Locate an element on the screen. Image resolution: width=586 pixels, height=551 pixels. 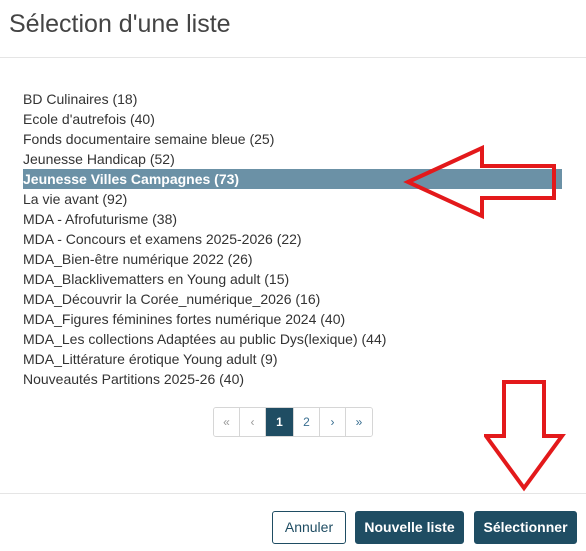
list-item: Jeunesse Handicap (52) is located at coordinates (292, 159).